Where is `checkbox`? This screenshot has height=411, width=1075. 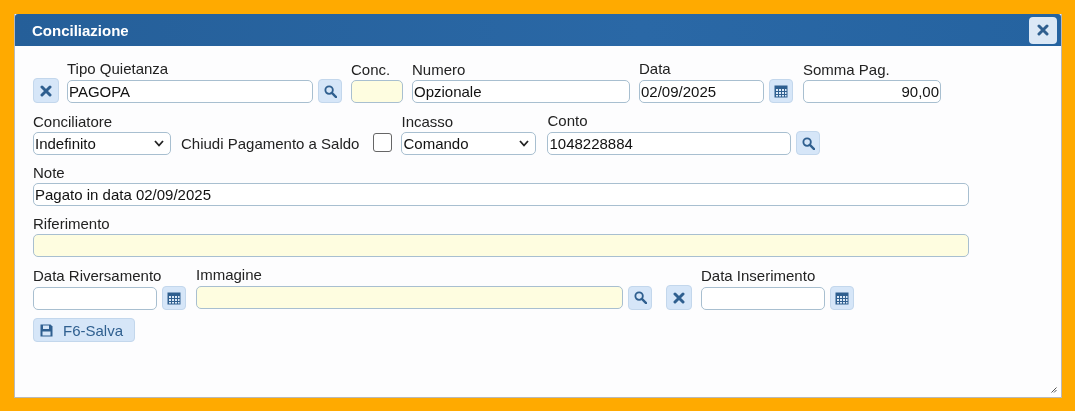 checkbox is located at coordinates (383, 142).